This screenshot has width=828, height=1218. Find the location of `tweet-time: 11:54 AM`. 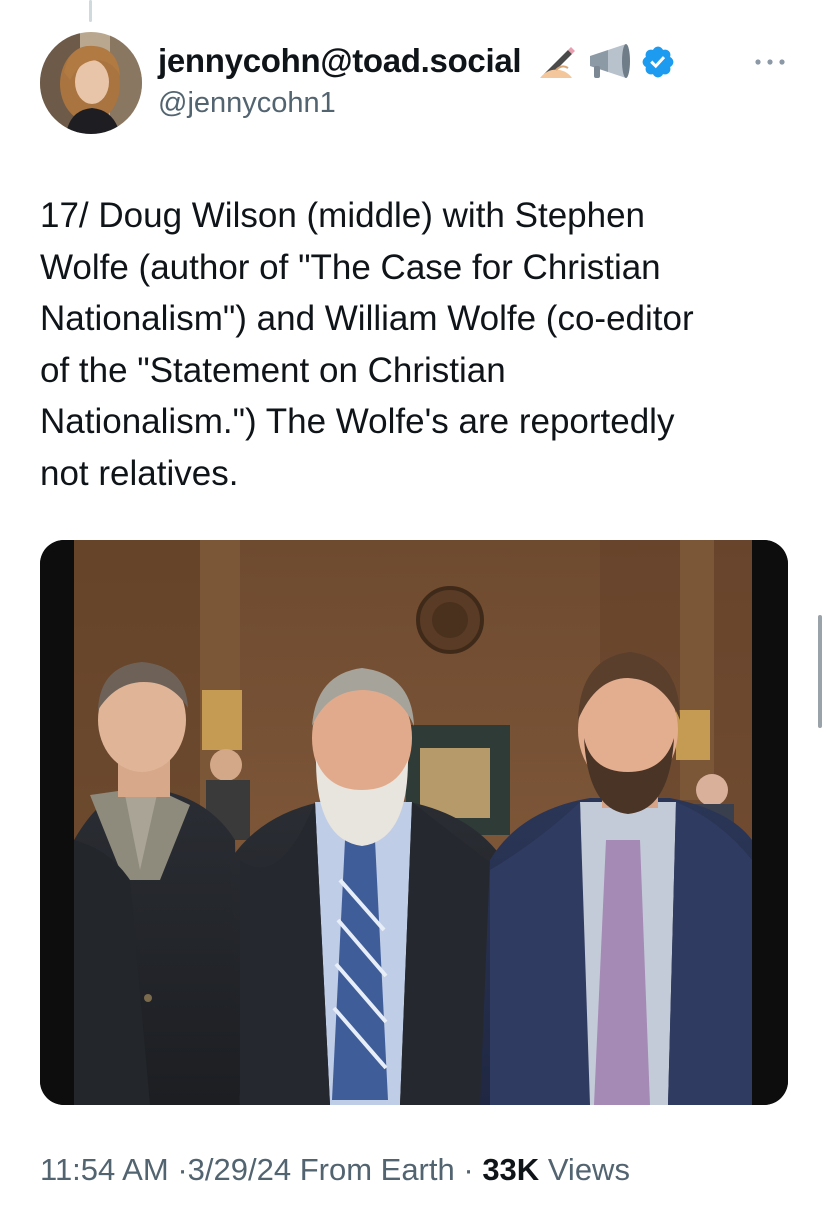

tweet-time: 11:54 AM is located at coordinates (104, 1169).